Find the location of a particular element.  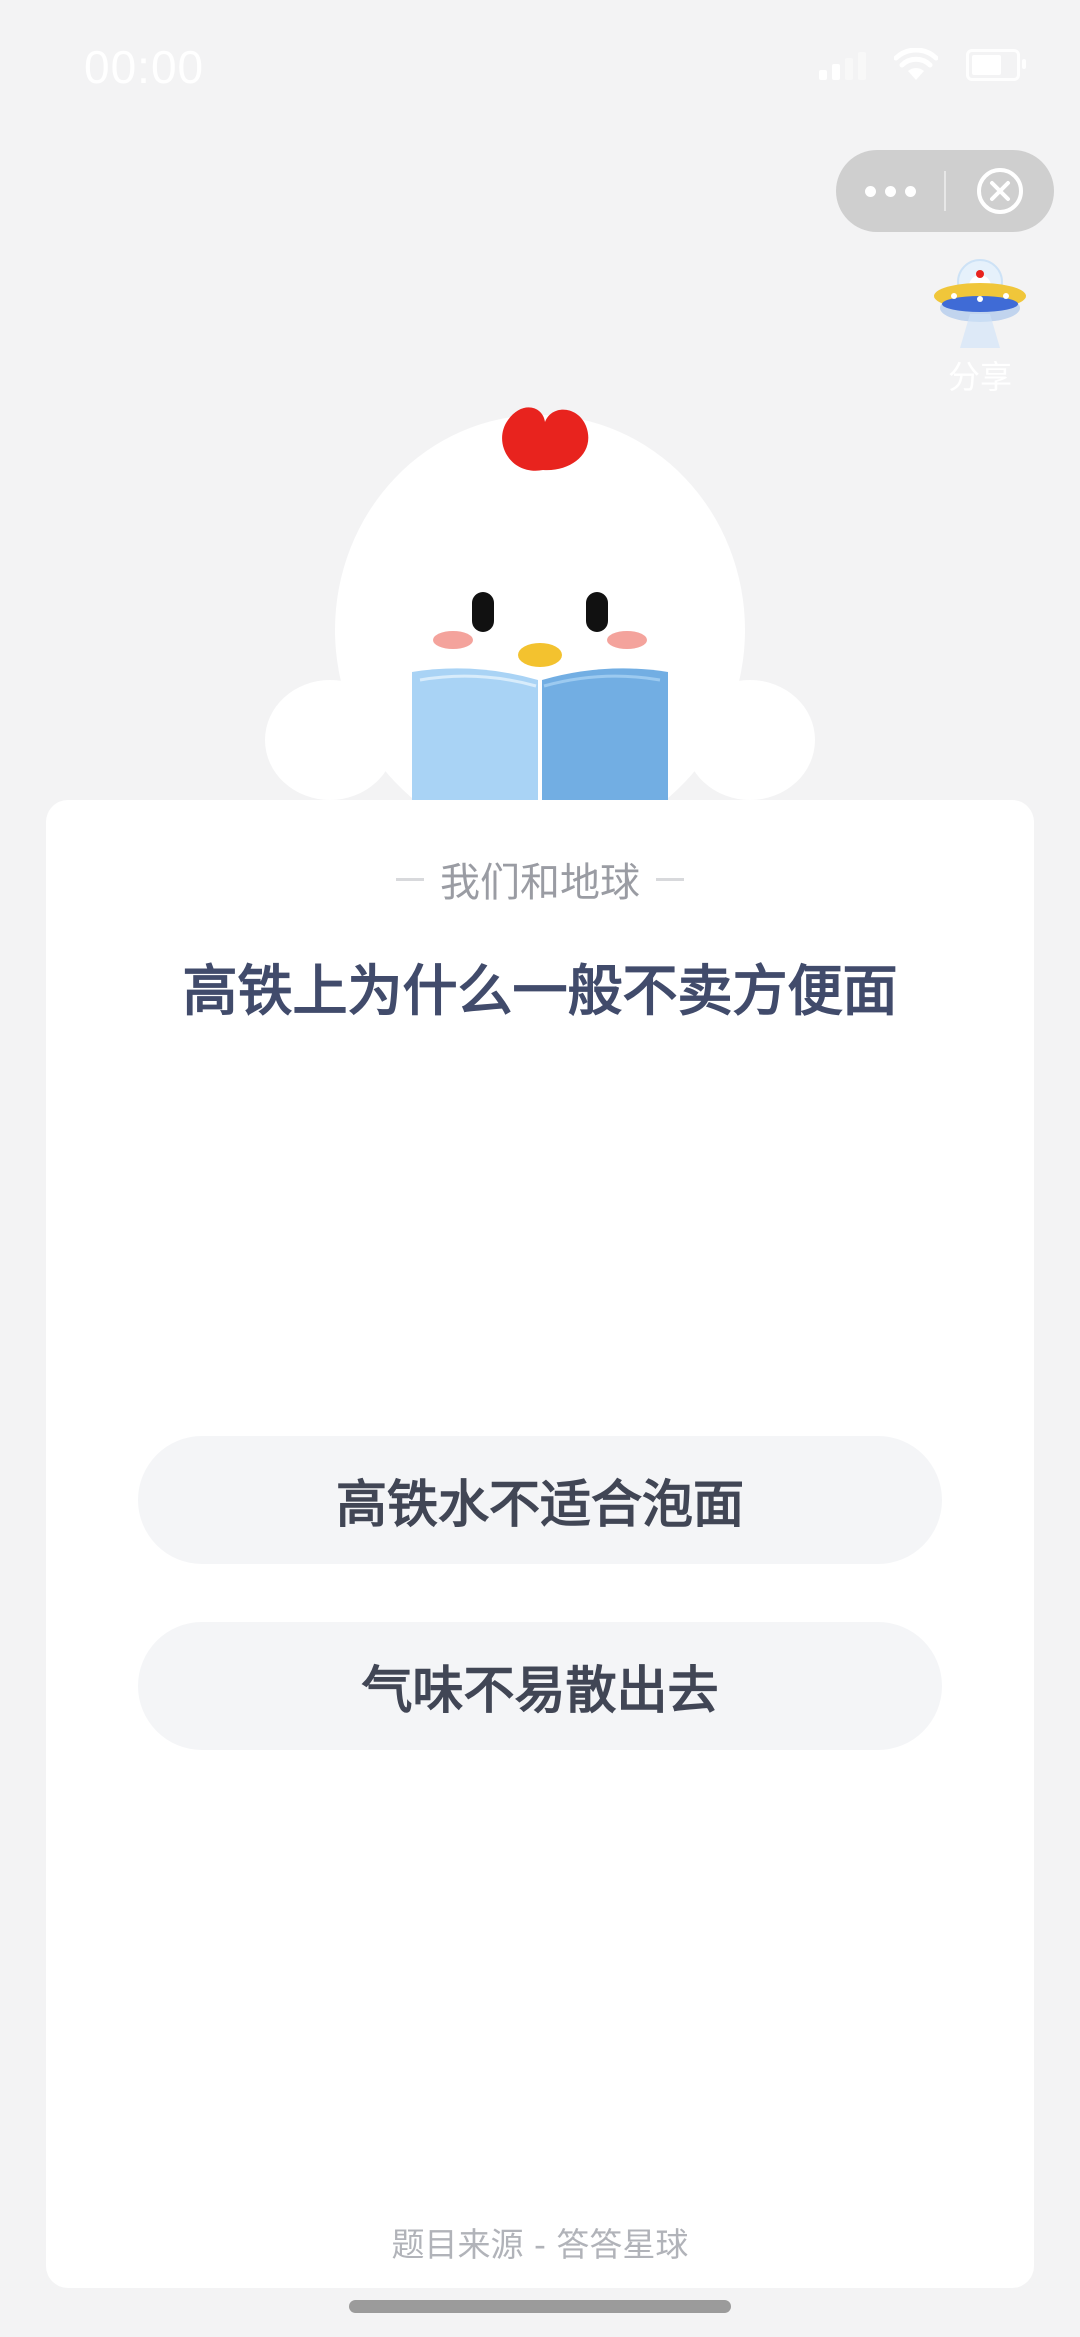

chick-mascot-illustration is located at coordinates (540, 603).